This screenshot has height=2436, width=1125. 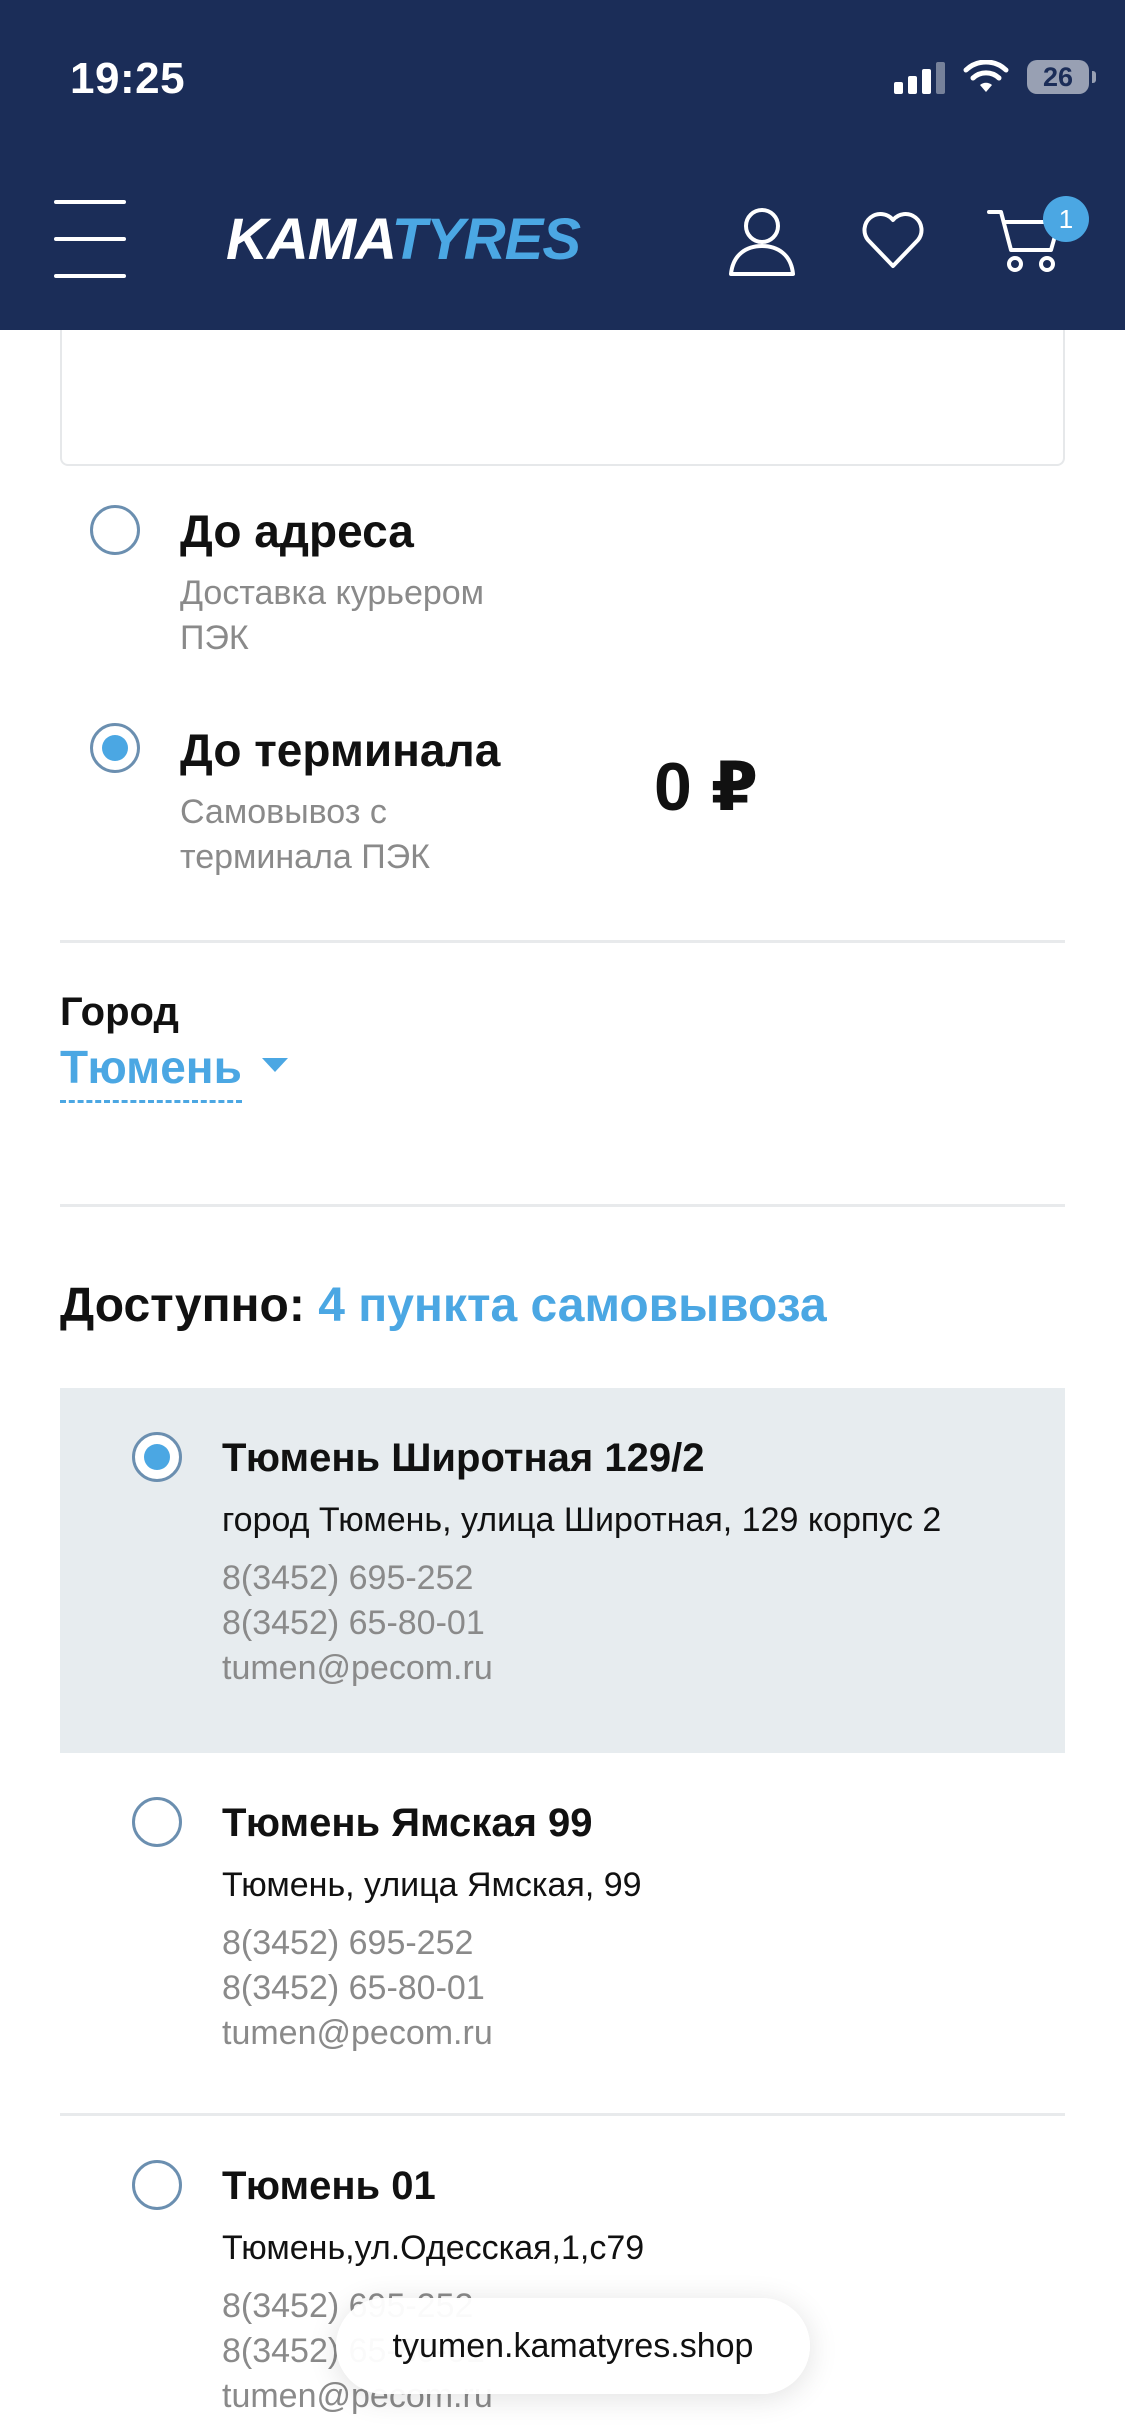 I want to click on browser-url-bar: tyumen.kamatyres.shop, so click(x=573, y=2346).